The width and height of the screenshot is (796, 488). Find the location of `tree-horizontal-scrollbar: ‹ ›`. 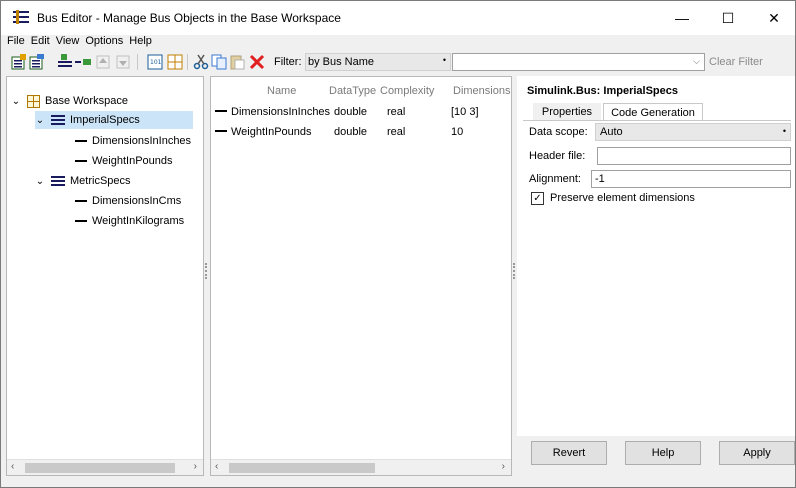

tree-horizontal-scrollbar: ‹ › is located at coordinates (105, 467).